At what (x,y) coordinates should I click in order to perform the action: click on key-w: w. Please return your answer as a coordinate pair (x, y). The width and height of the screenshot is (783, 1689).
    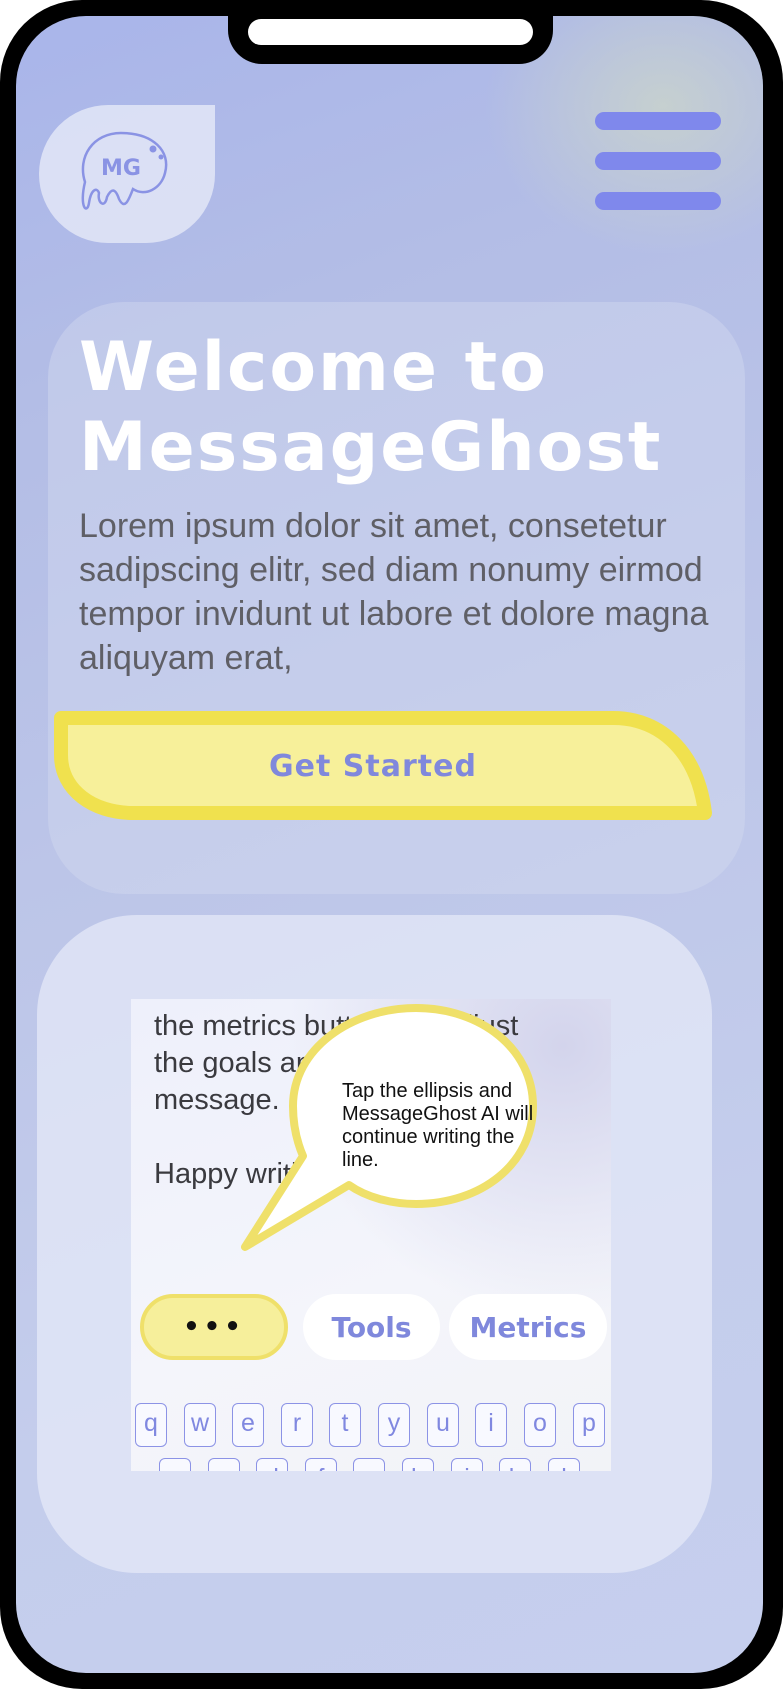
    Looking at the image, I should click on (200, 1425).